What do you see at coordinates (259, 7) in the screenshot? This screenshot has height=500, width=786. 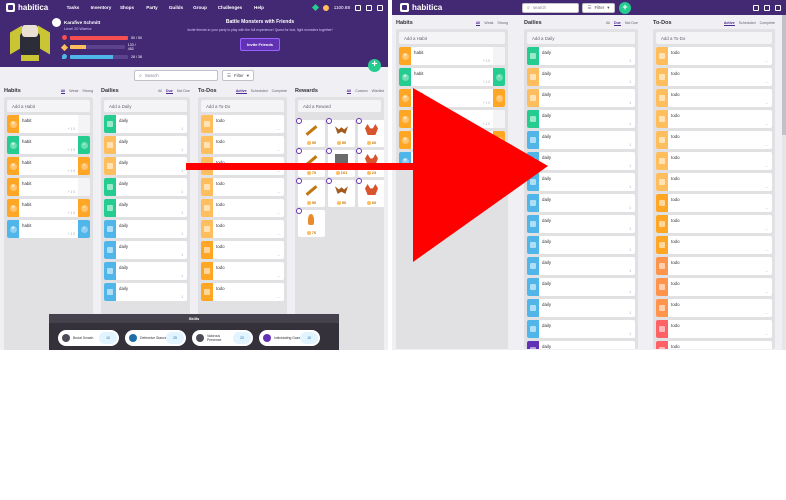 I see `nav-link-help: Help` at bounding box center [259, 7].